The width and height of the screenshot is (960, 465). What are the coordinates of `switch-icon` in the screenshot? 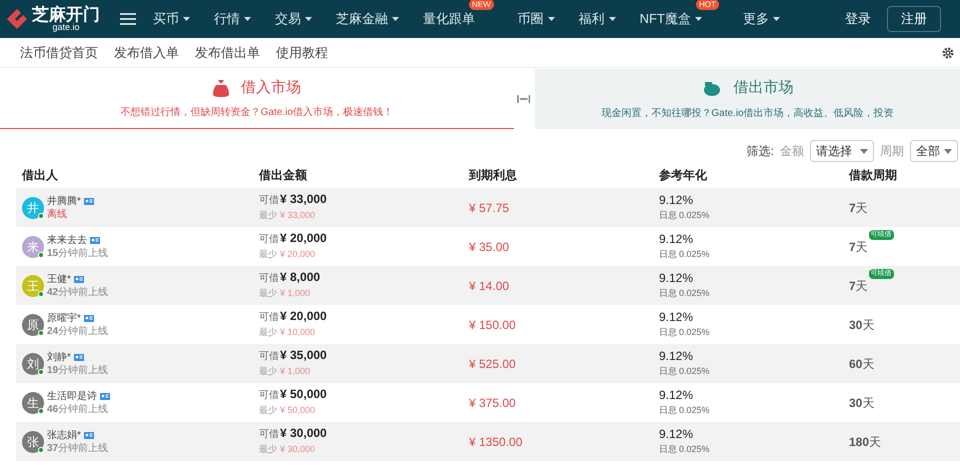 It's located at (523, 99).